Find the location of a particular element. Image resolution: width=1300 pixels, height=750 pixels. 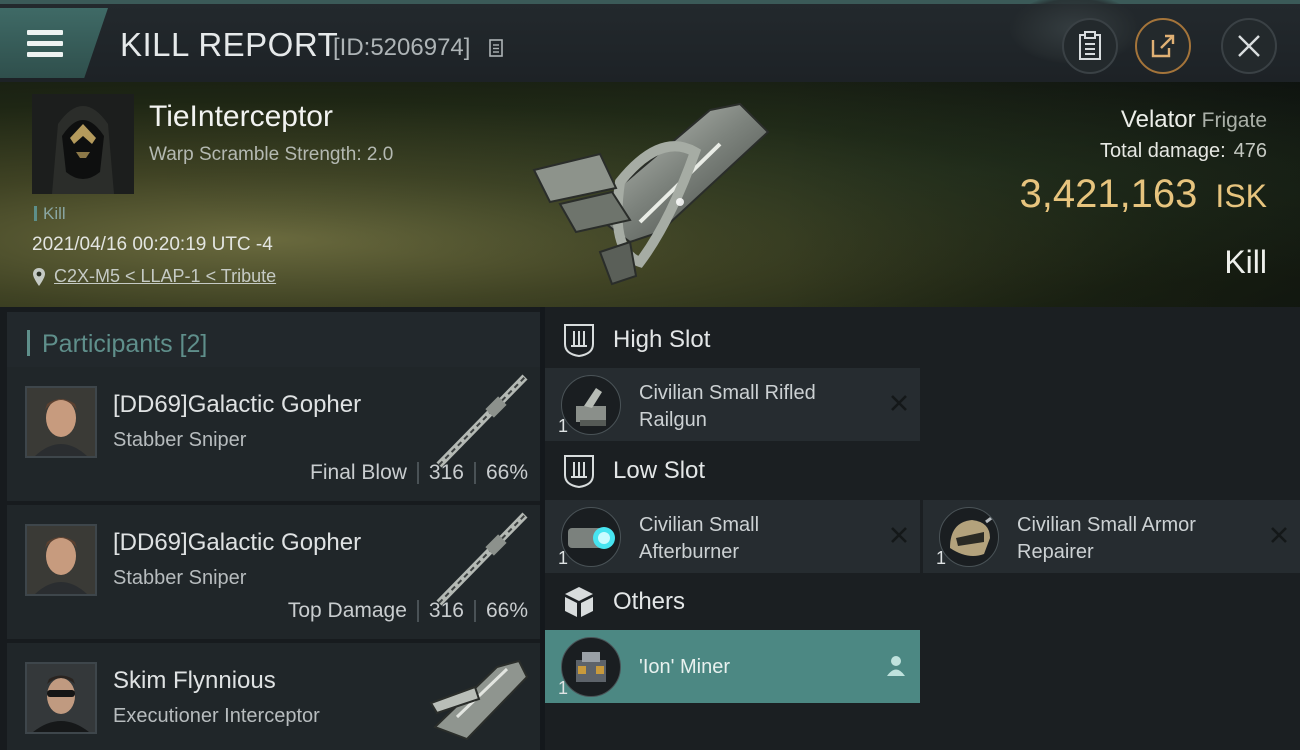

share-button is located at coordinates (1163, 46).